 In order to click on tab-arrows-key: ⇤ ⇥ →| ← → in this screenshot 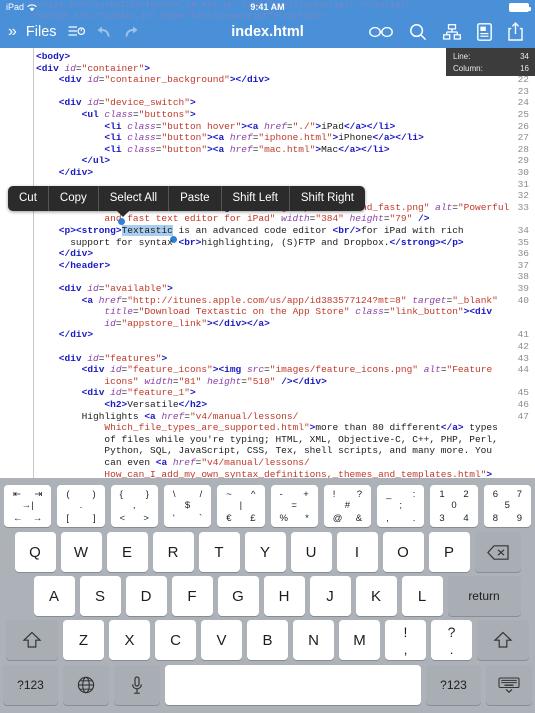, I will do `click(28, 505)`.